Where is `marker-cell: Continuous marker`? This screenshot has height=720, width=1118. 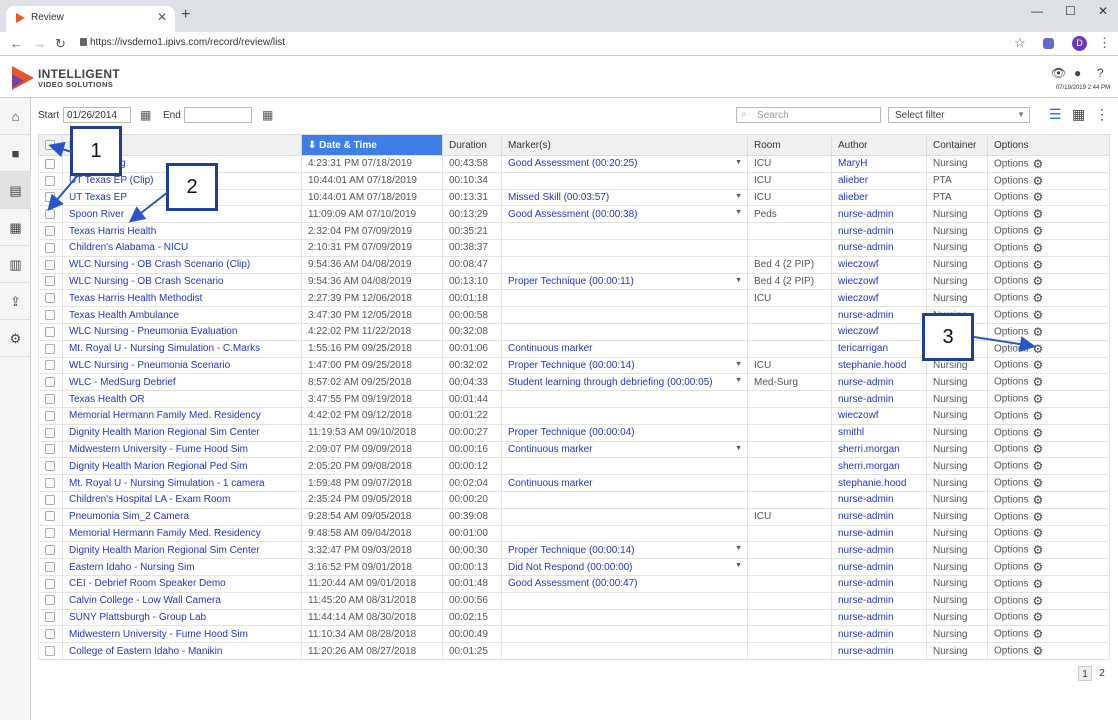 marker-cell: Continuous marker is located at coordinates (624, 483).